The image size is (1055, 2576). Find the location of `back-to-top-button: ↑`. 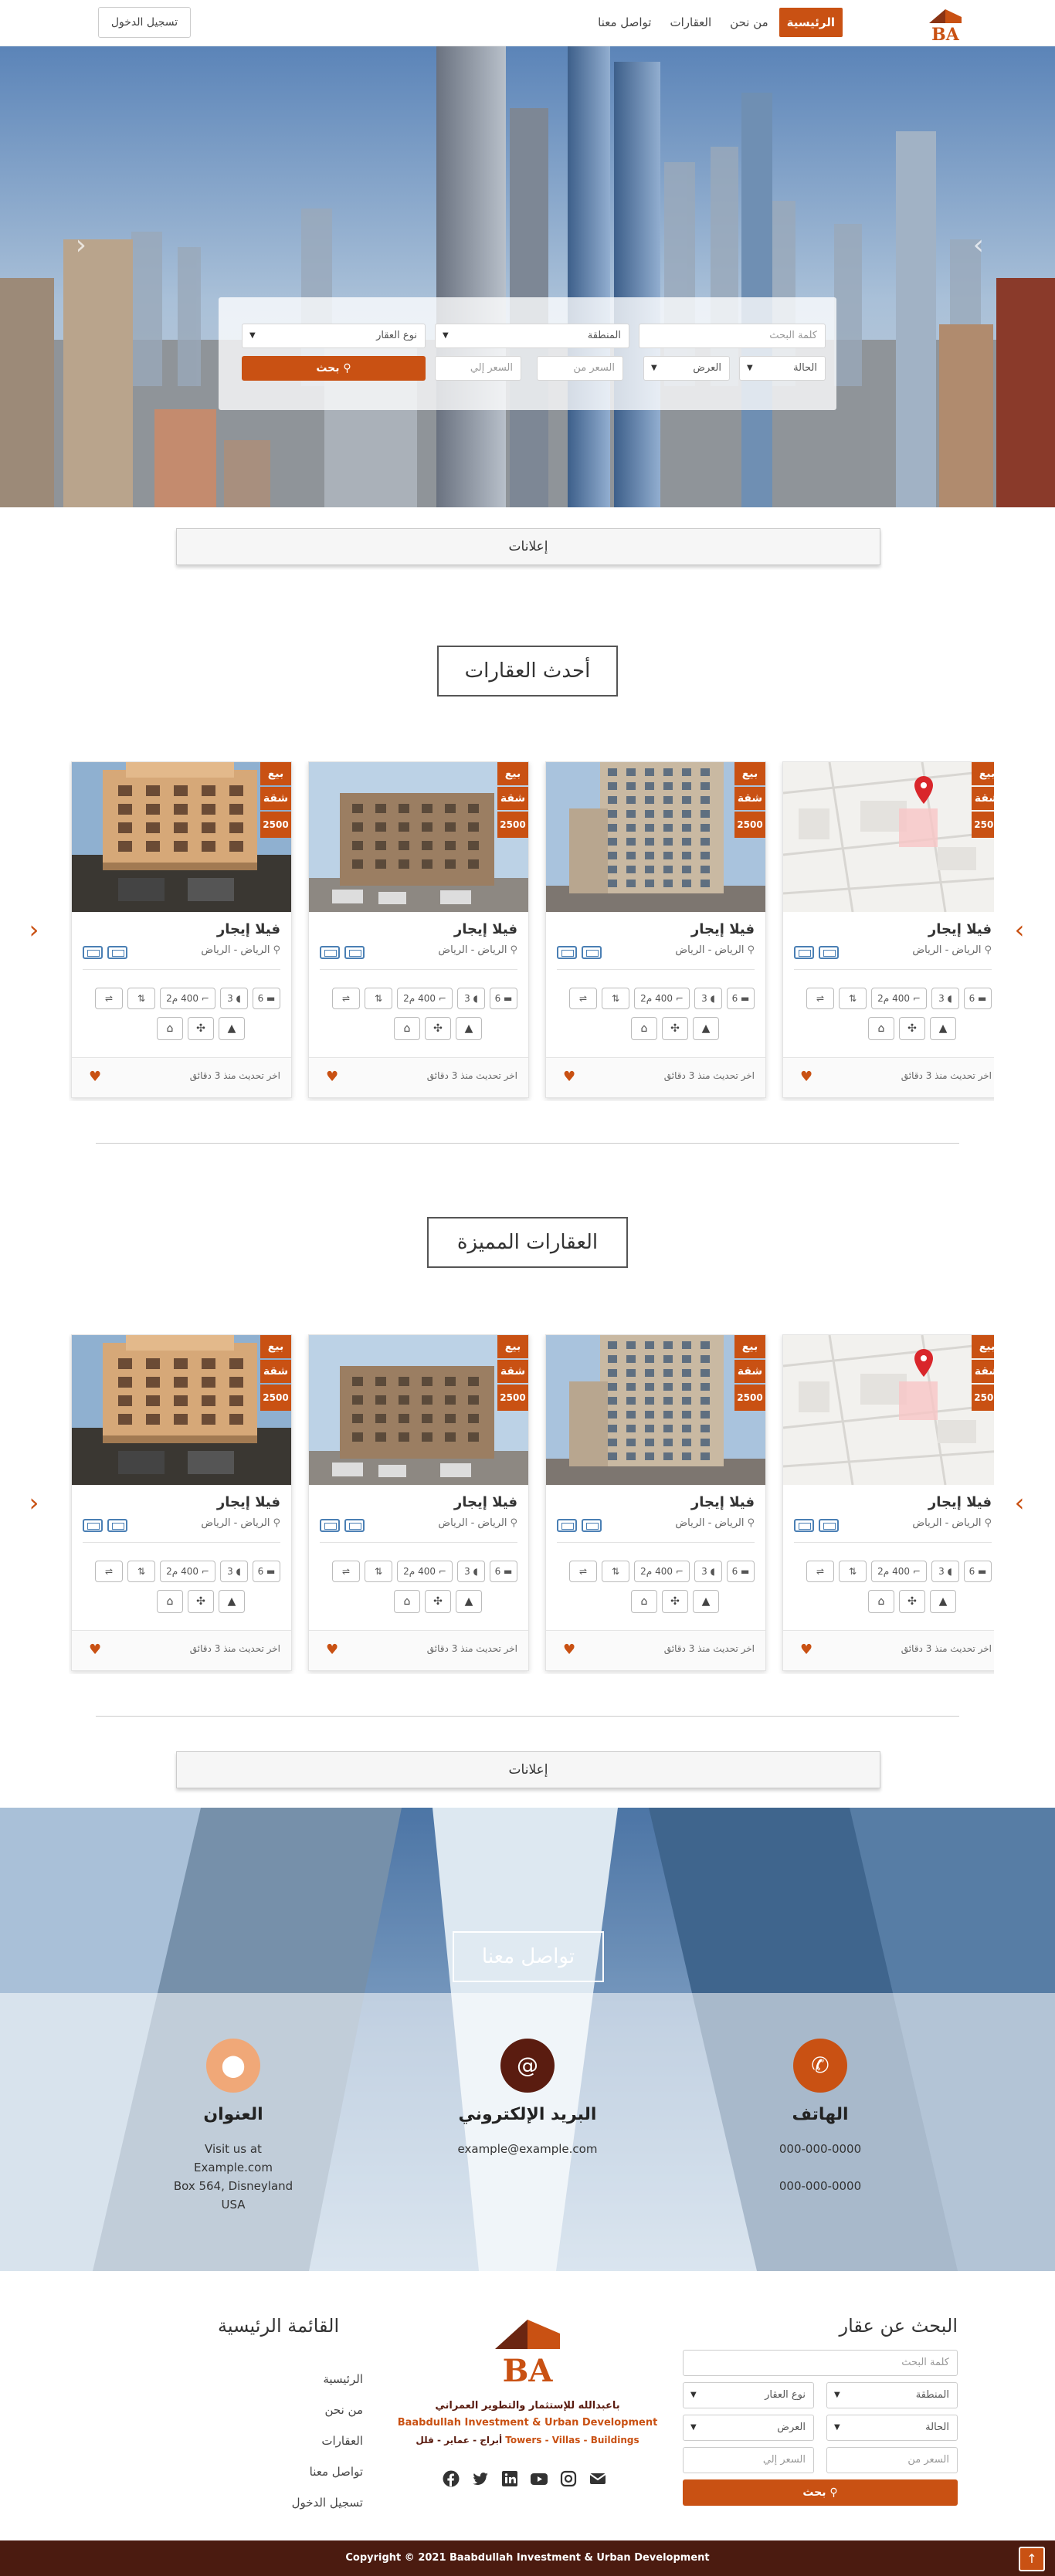

back-to-top-button: ↑ is located at coordinates (1032, 2559).